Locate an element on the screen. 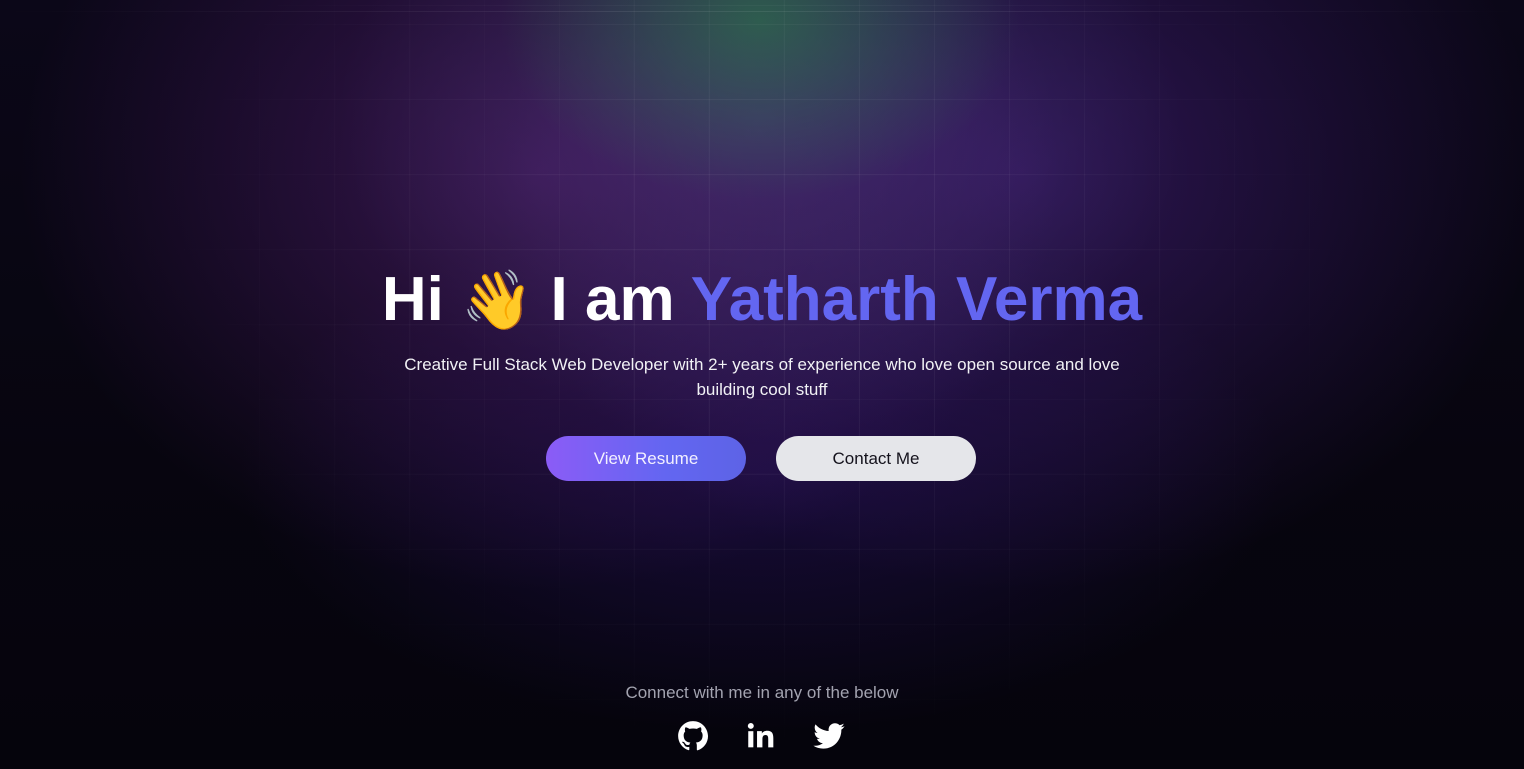  social-links is located at coordinates (762, 736).